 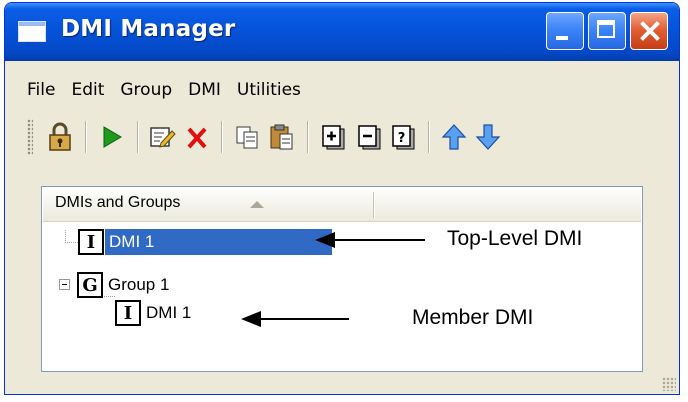 I want to click on node-label: Group 1, so click(x=139, y=284).